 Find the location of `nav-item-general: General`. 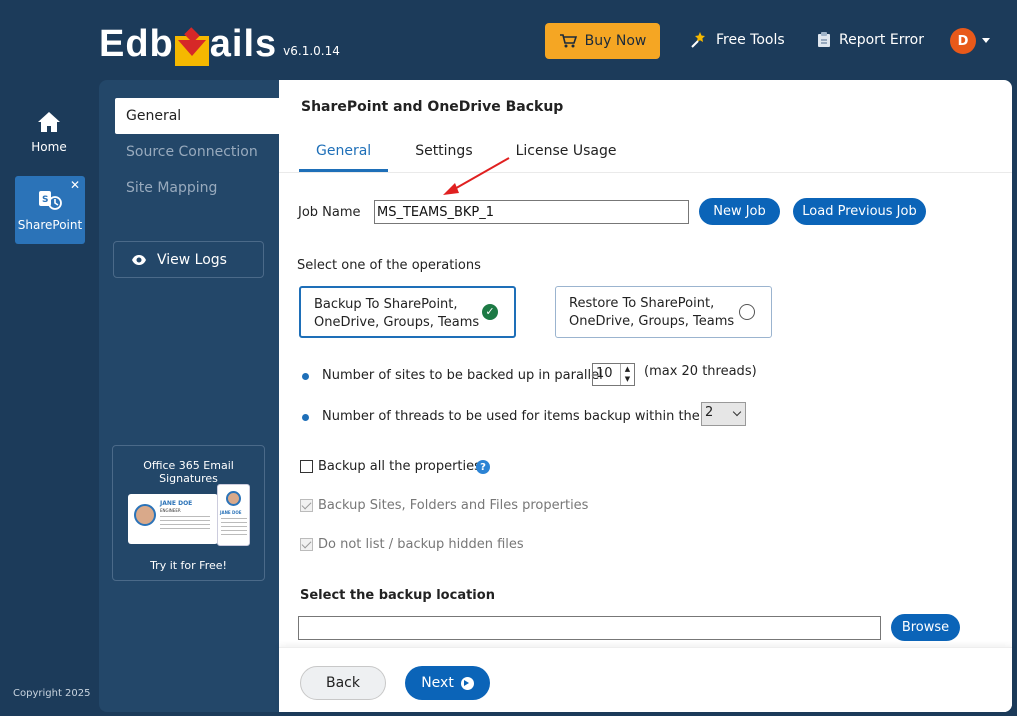

nav-item-general: General is located at coordinates (197, 116).